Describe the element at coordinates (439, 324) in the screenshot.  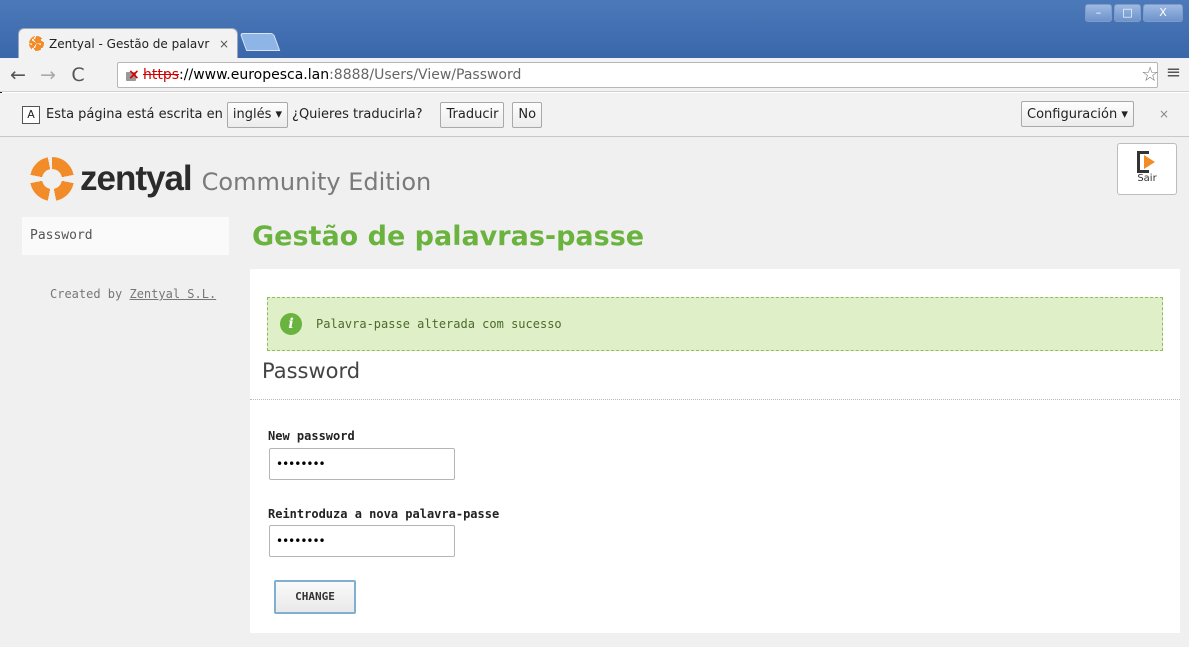
I see `notice-text: Palavra-passe alterada com sucesso` at that location.